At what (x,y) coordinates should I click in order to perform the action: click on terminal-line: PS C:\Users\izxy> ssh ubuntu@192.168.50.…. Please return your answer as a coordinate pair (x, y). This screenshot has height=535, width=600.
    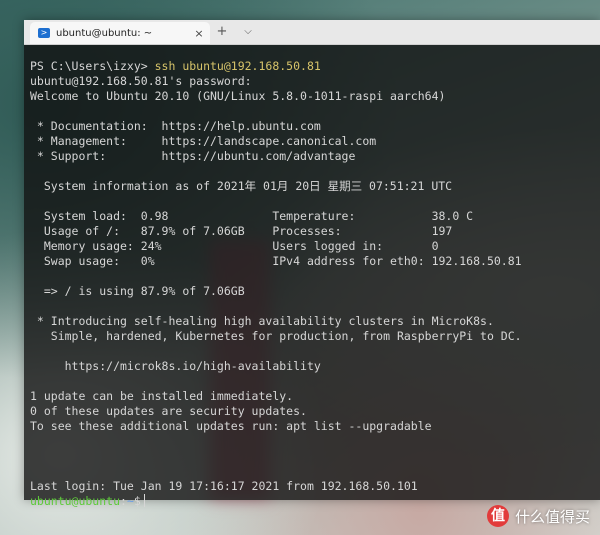
    Looking at the image, I should click on (315, 66).